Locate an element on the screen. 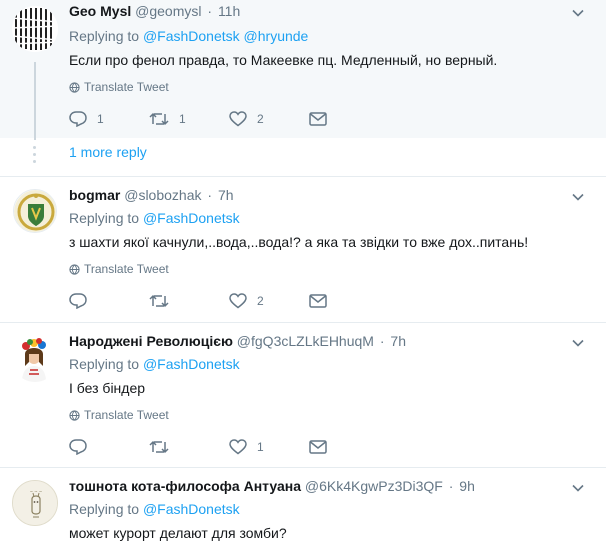 The height and width of the screenshot is (552, 606). reply-button: 1 is located at coordinates (109, 119).